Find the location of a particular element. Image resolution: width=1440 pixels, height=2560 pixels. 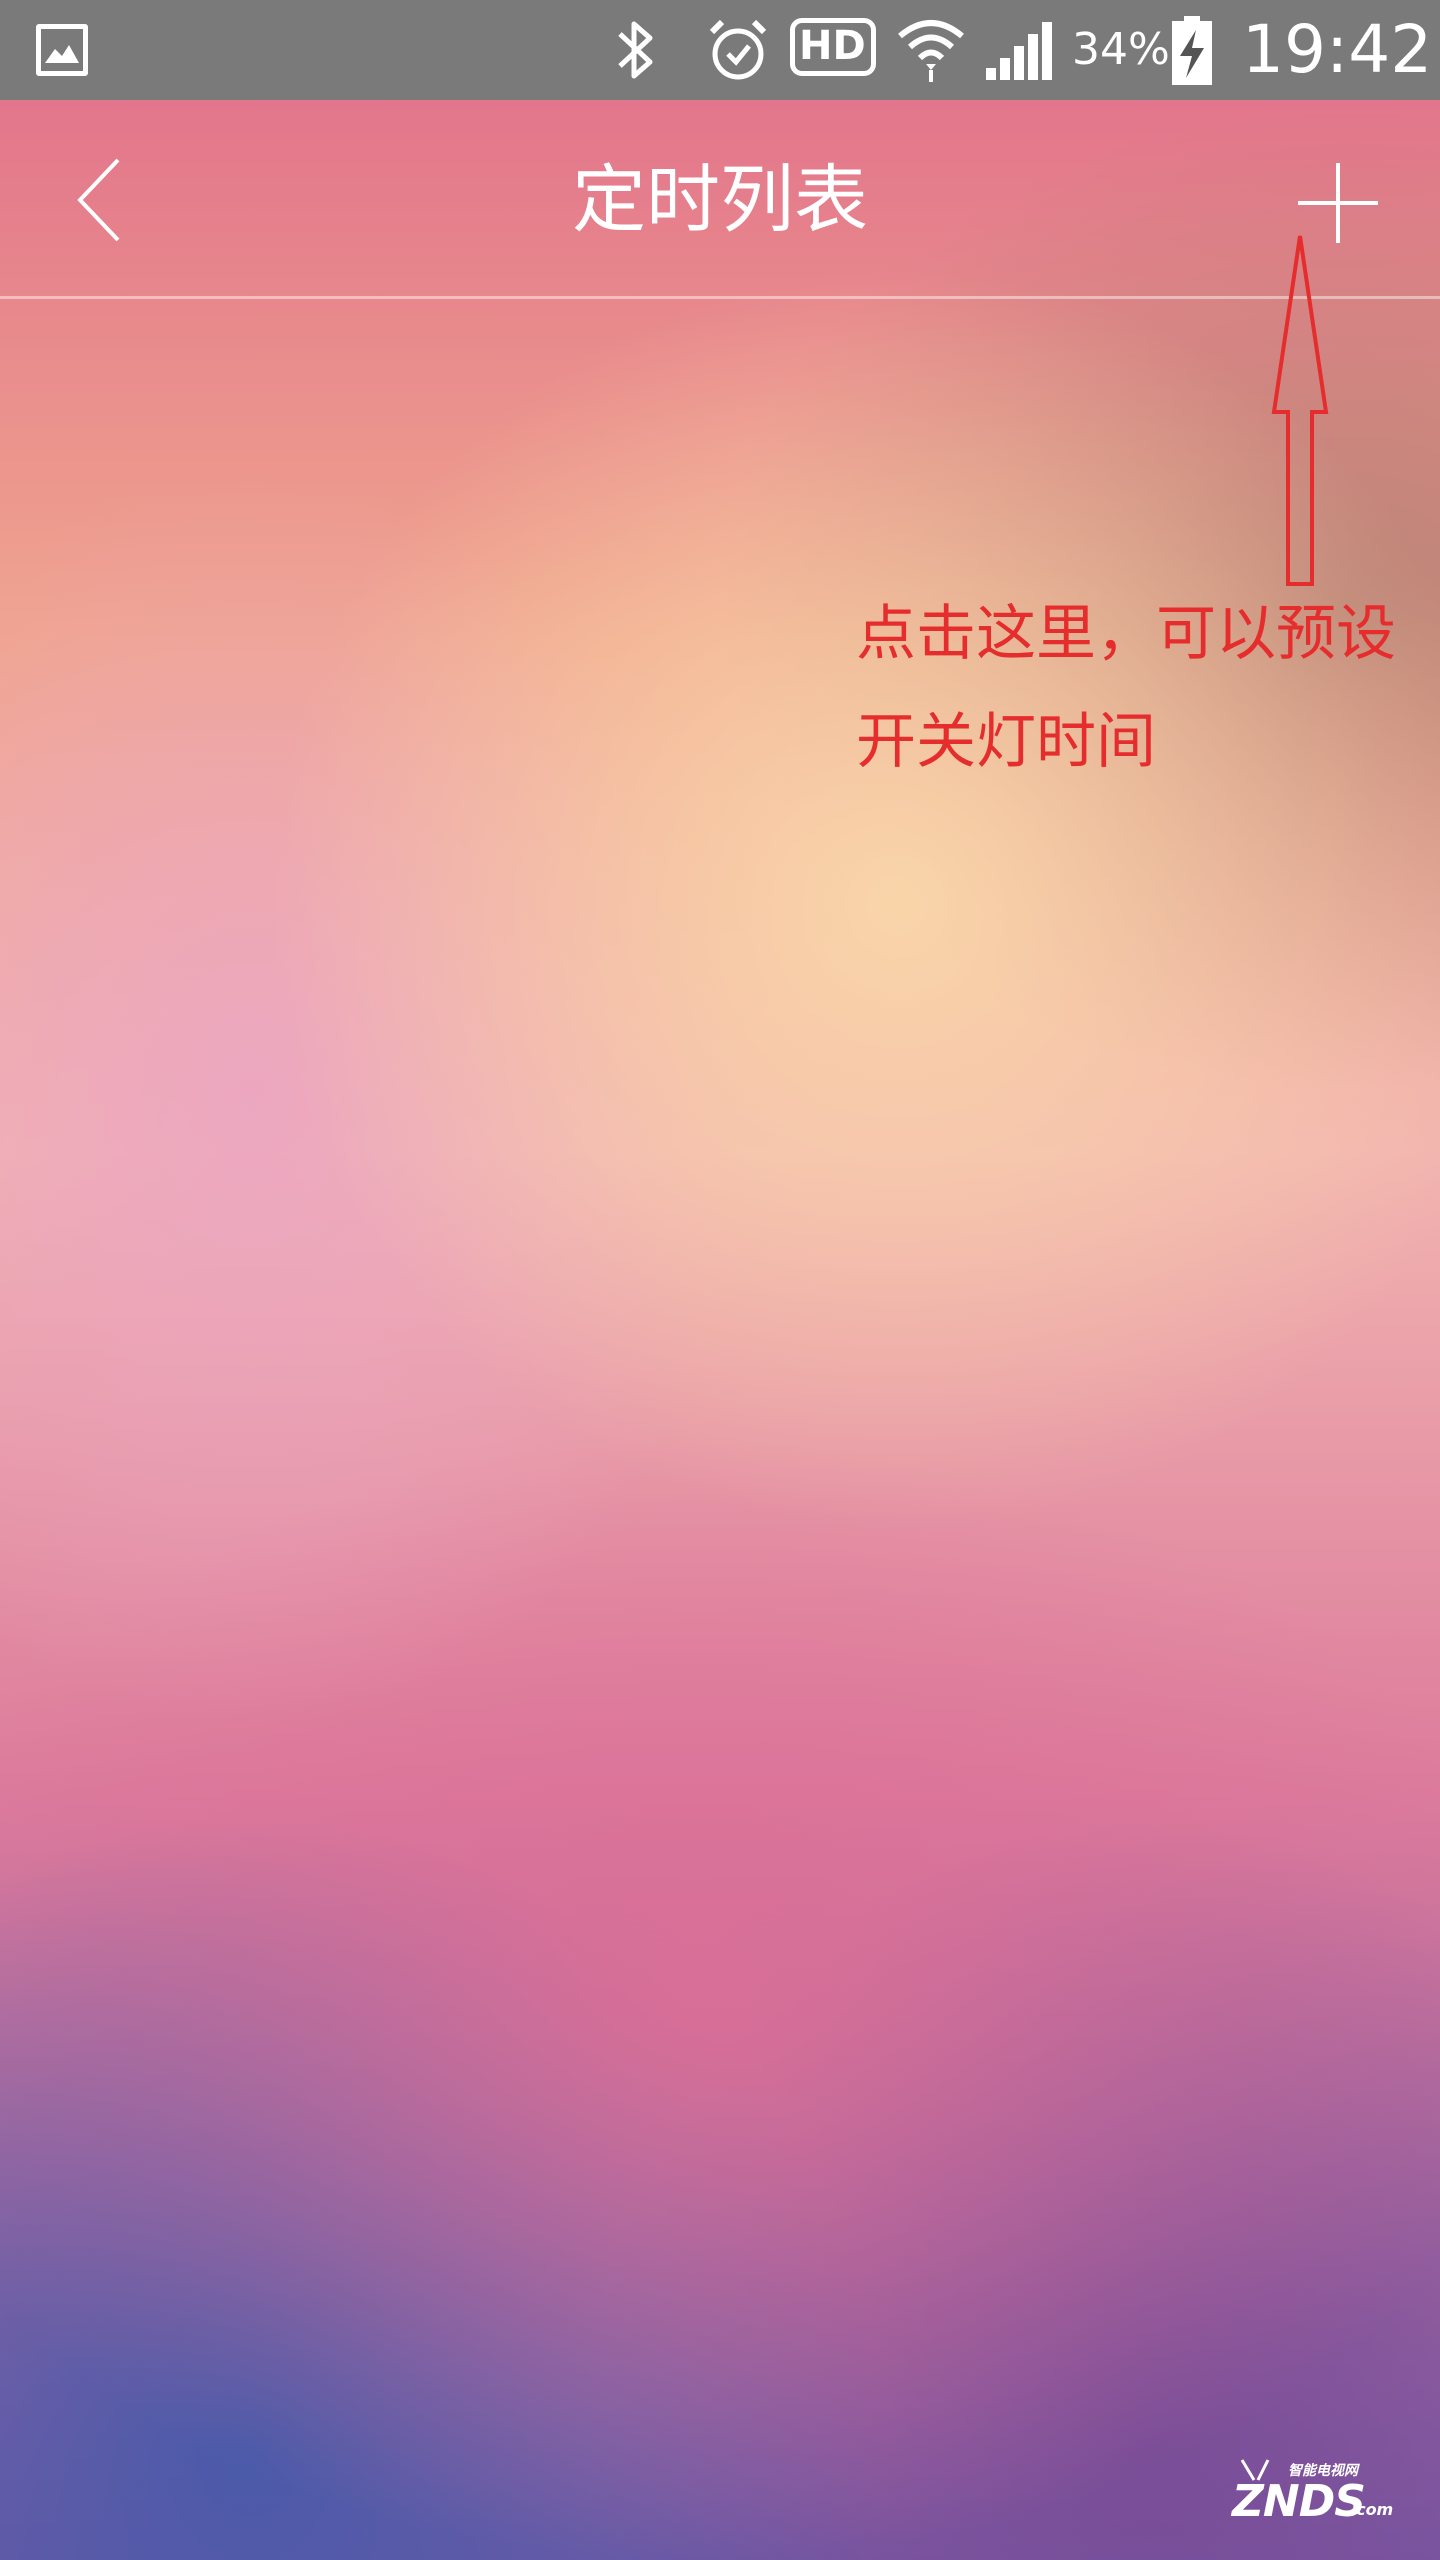

battery-charging-icon is located at coordinates (1192, 50).